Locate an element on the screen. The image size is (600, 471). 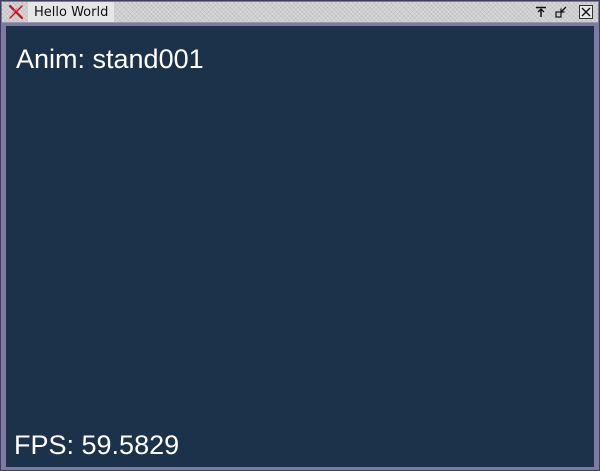
anim-status-text: Anim: stand001 is located at coordinates (110, 59).